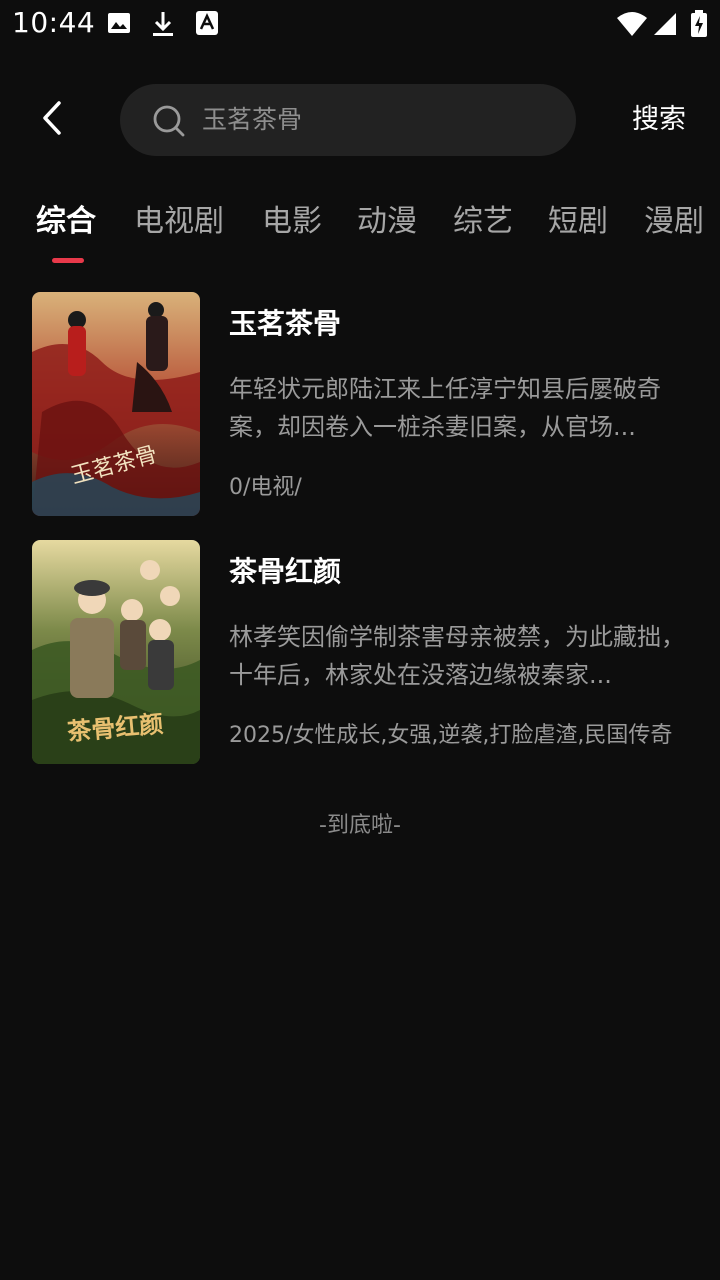 The height and width of the screenshot is (1280, 720). What do you see at coordinates (360, 24) in the screenshot?
I see `status-bar: 10:44` at bounding box center [360, 24].